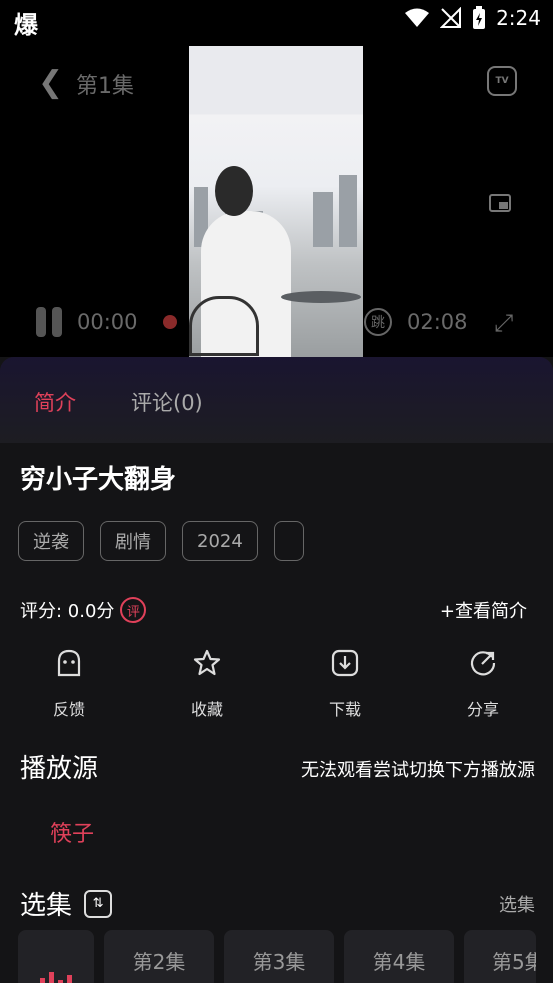 The height and width of the screenshot is (983, 553). Describe the element at coordinates (133, 541) in the screenshot. I see `tag: 剧情` at that location.